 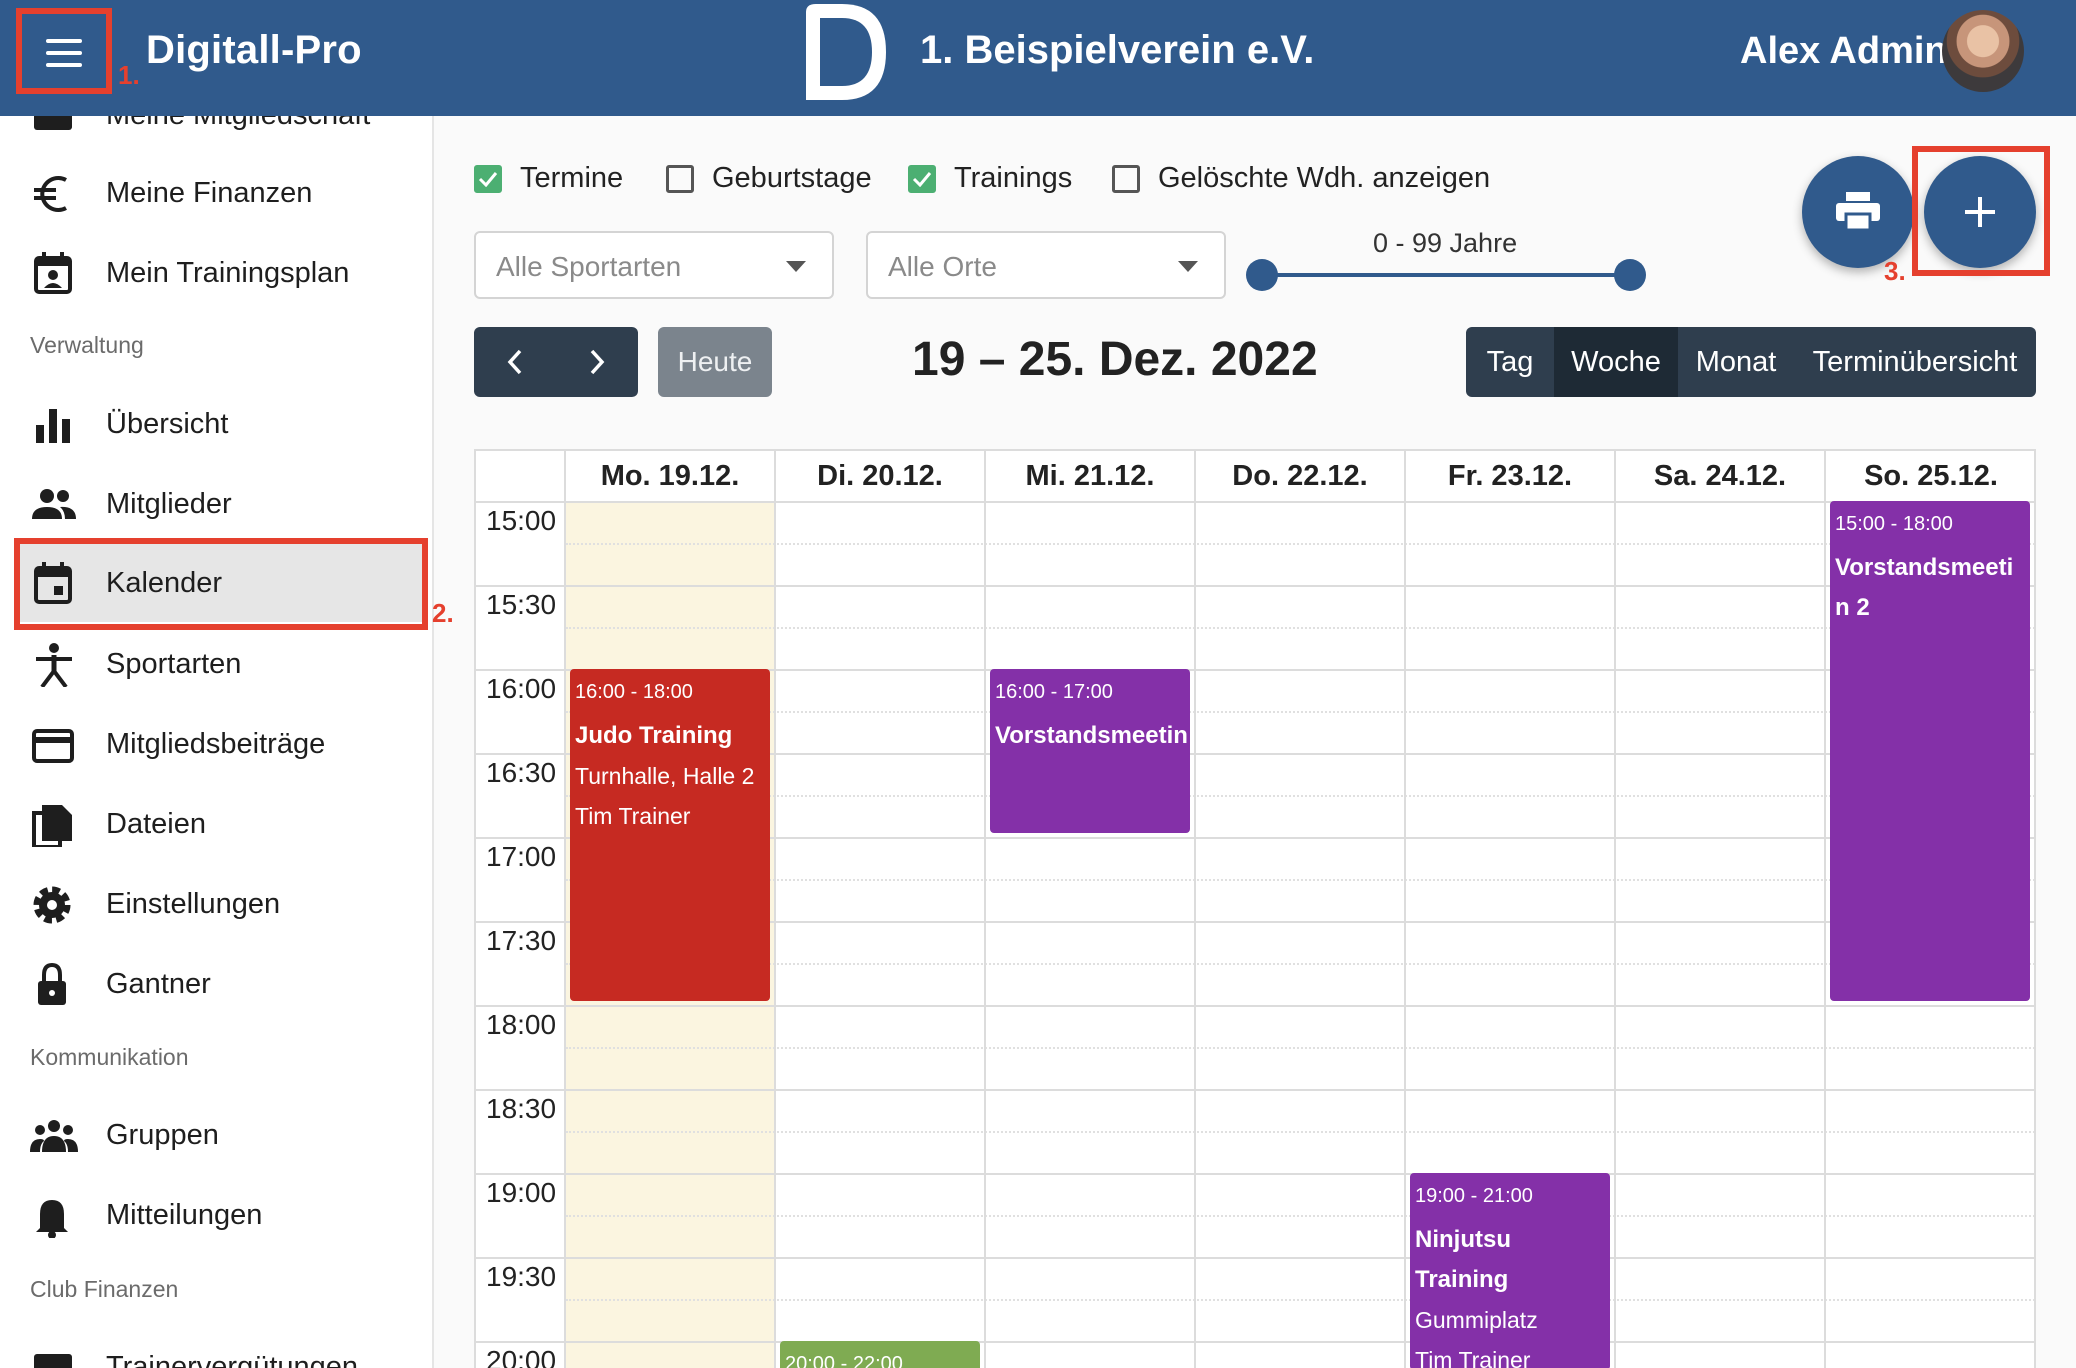 I want to click on time-label: 15:00, so click(x=521, y=520).